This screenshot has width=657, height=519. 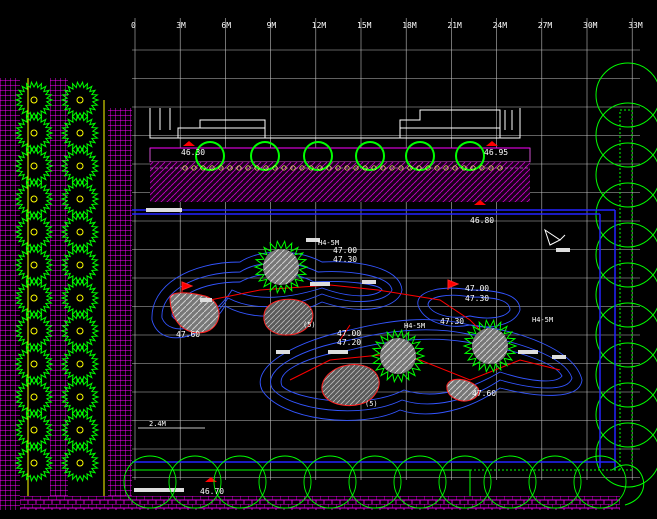 I want to click on grid-axis-label: 0, so click(x=133, y=25).